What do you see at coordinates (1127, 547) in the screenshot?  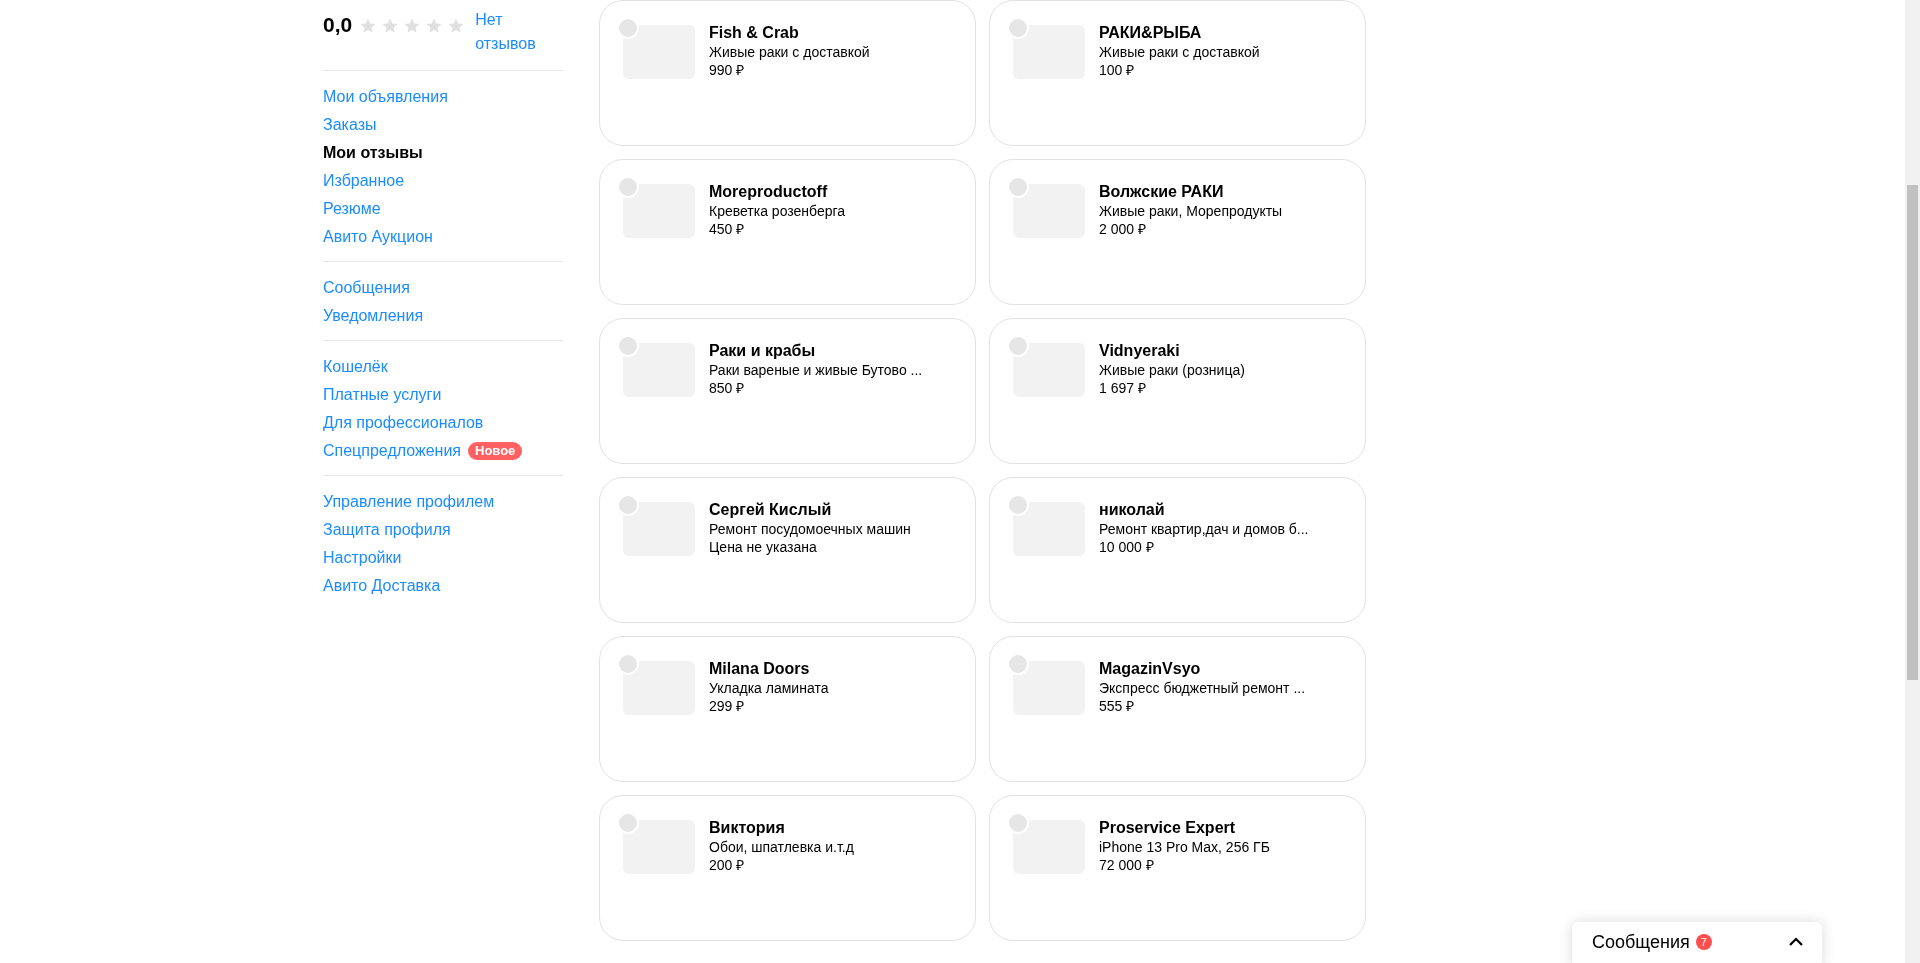 I see `listing-price: 10 000 ₽` at bounding box center [1127, 547].